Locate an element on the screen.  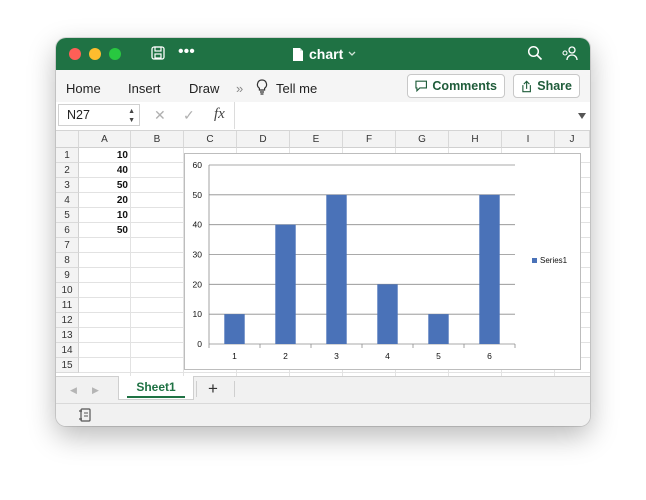
share-icon is located at coordinates (526, 86).